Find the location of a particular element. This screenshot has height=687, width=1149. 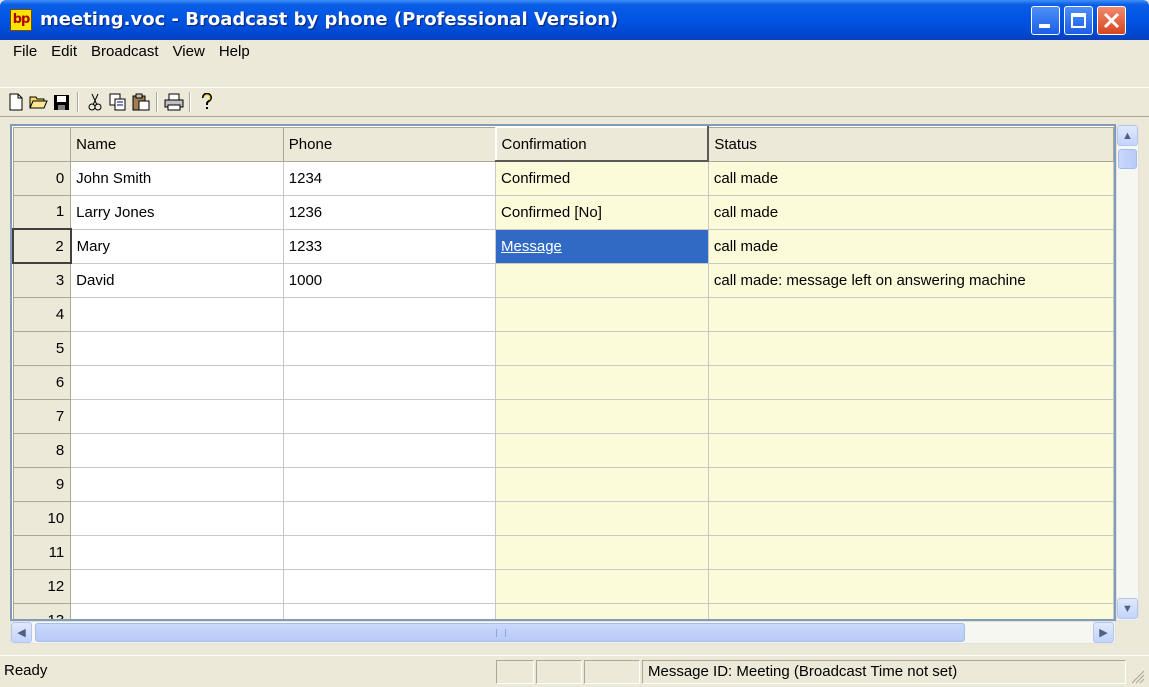

app-icon: bp is located at coordinates (21, 20).